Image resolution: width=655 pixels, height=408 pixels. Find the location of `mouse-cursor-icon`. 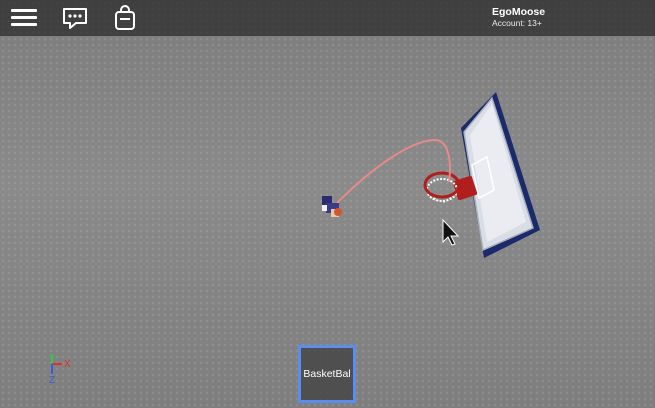

mouse-cursor-icon is located at coordinates (451, 232).